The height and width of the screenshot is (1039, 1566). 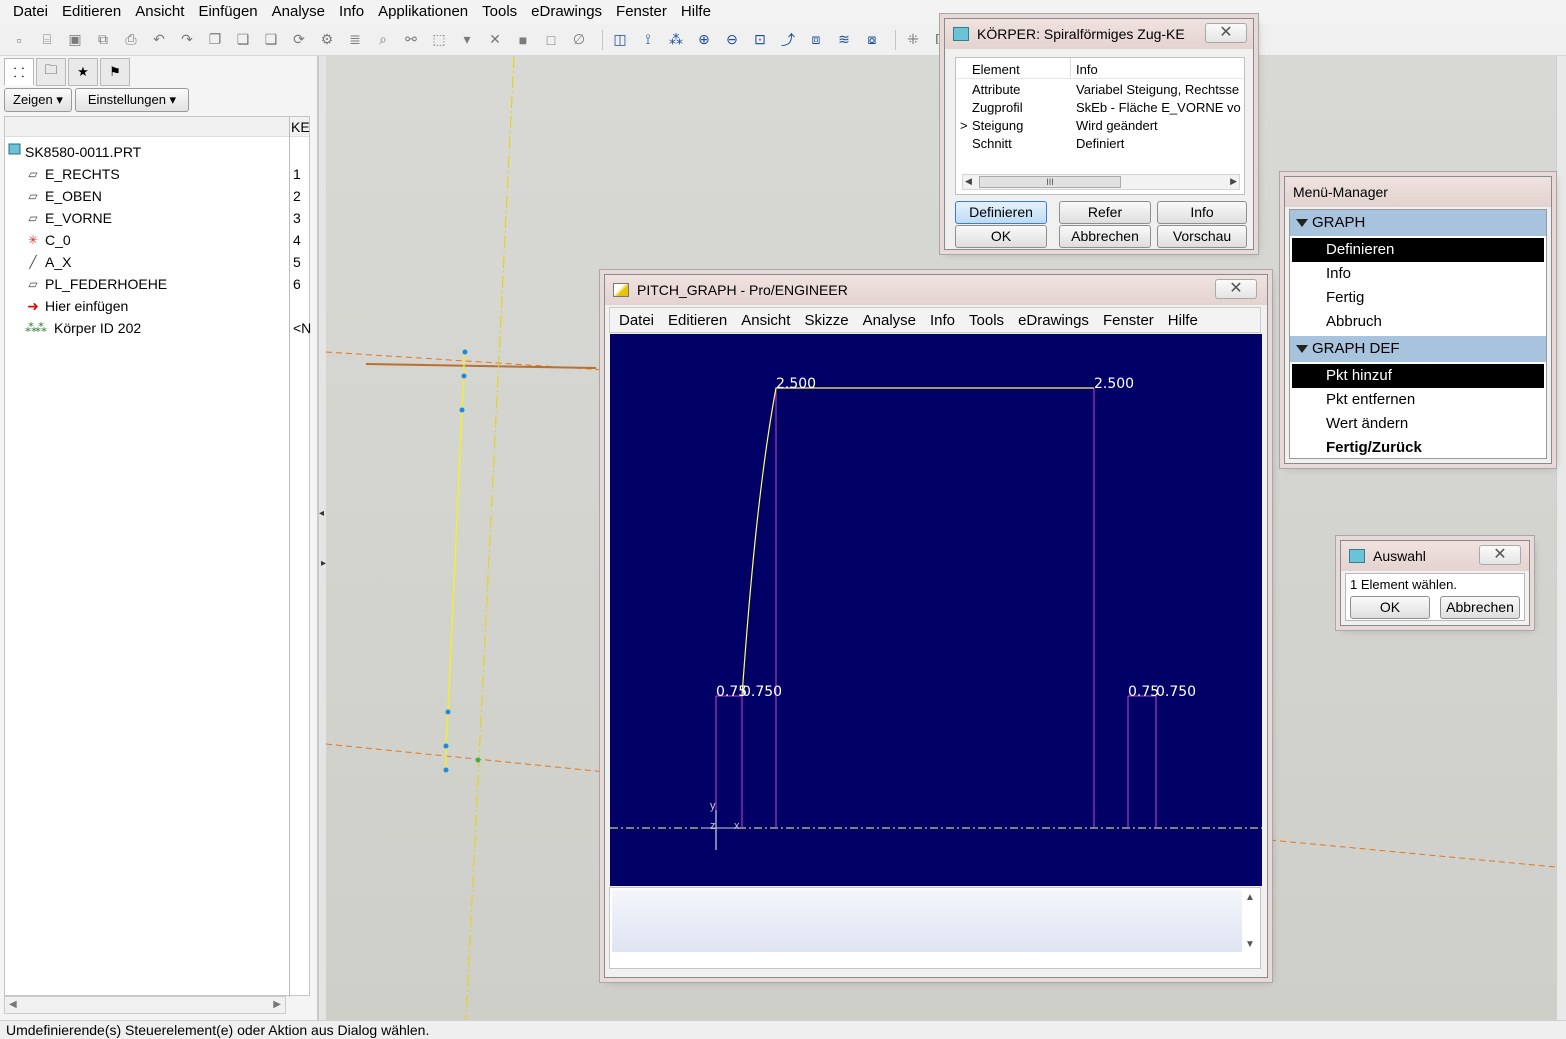 I want to click on menu-edrawings: eDrawings, so click(x=566, y=12).